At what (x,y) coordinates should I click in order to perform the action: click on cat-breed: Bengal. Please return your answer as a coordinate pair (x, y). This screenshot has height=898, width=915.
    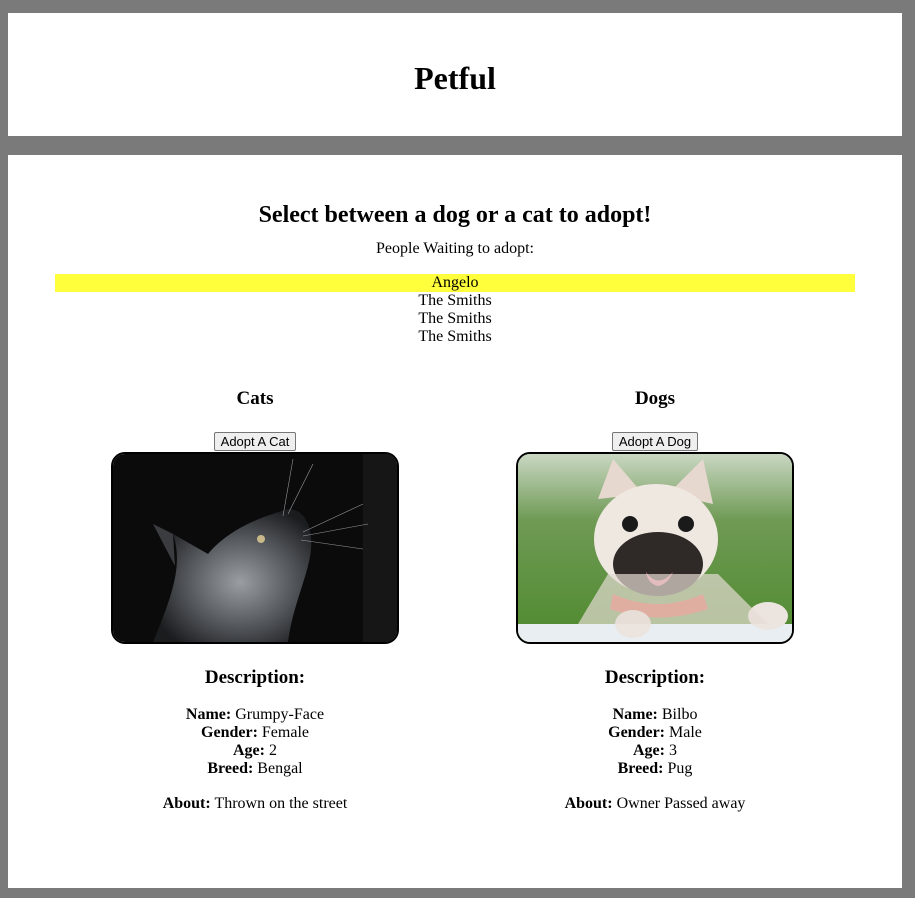
    Looking at the image, I should click on (280, 768).